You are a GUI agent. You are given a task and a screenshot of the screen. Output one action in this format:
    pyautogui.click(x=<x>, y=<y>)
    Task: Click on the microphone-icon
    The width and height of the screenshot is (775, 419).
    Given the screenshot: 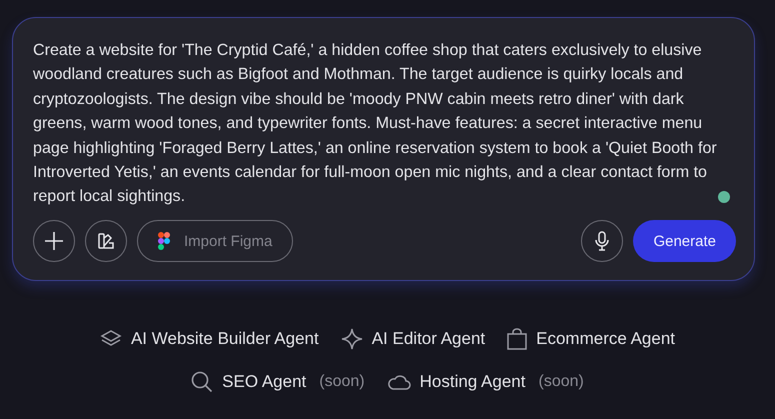 What is the action you would take?
    pyautogui.click(x=602, y=241)
    